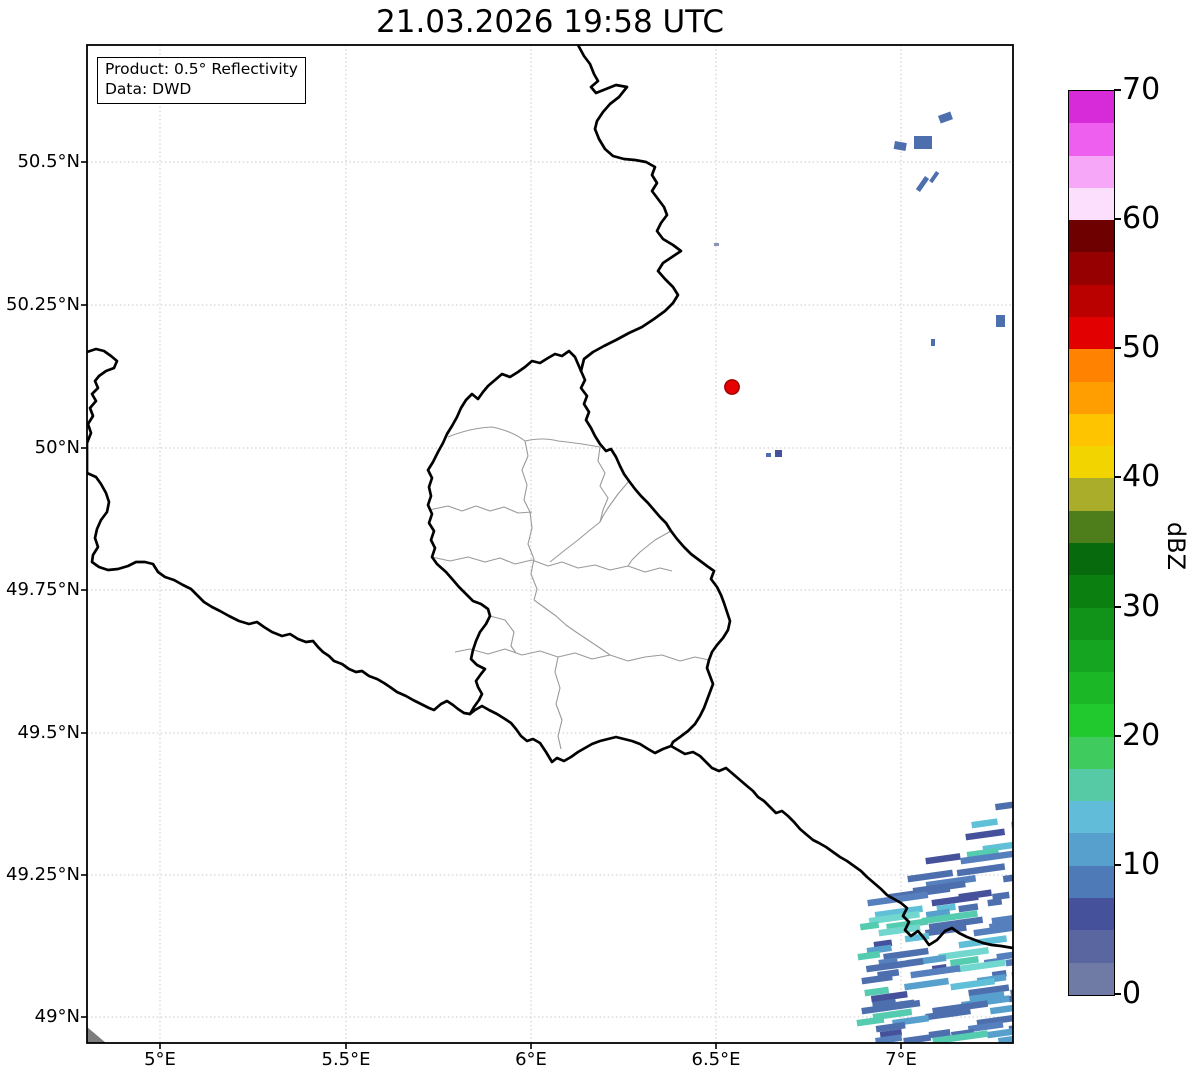 This screenshot has width=1202, height=1081. I want to click on colorbar-tick-label: 40, so click(1141, 477).